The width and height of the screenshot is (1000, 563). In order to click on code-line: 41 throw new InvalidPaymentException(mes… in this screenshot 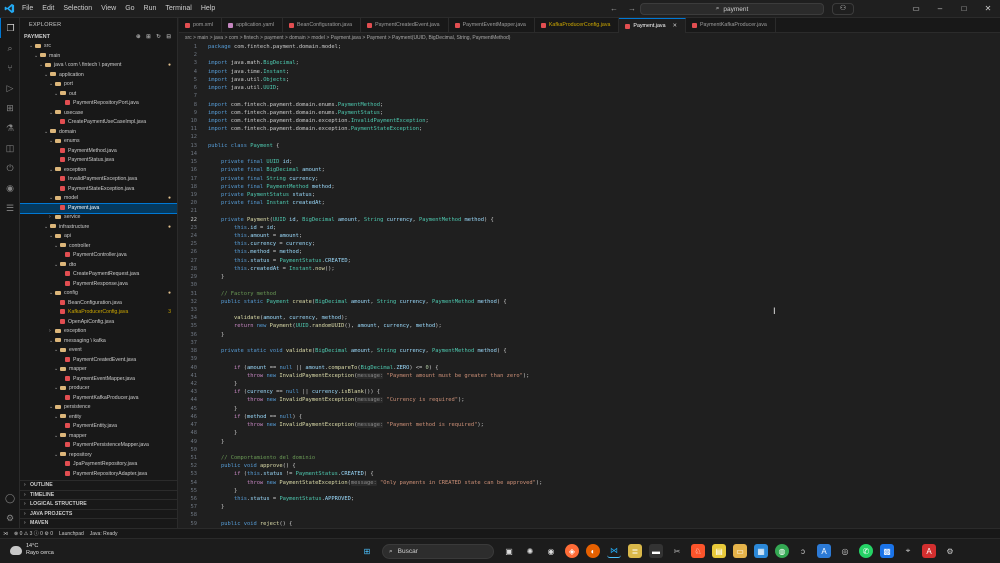, I will do `click(589, 376)`.